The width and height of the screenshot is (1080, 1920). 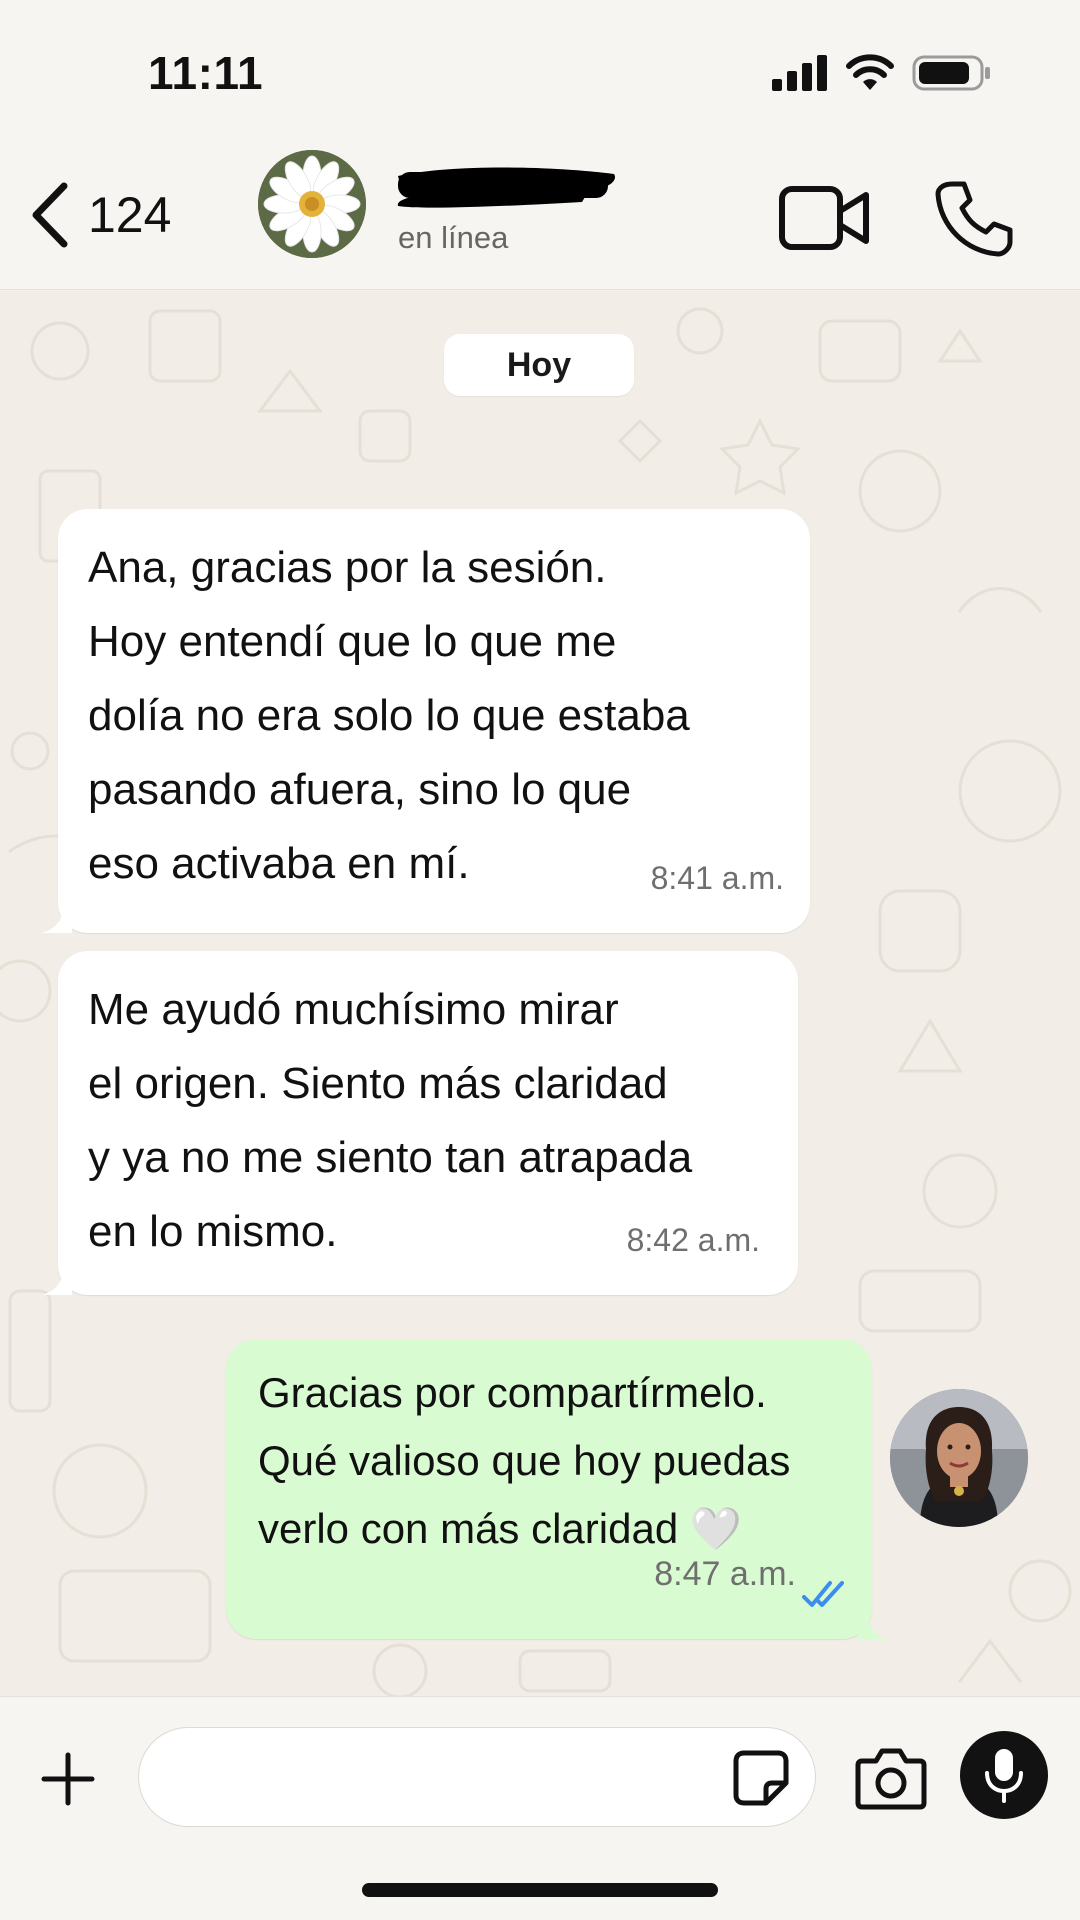 I want to click on message-time: 8:42 a.m., so click(x=693, y=1240).